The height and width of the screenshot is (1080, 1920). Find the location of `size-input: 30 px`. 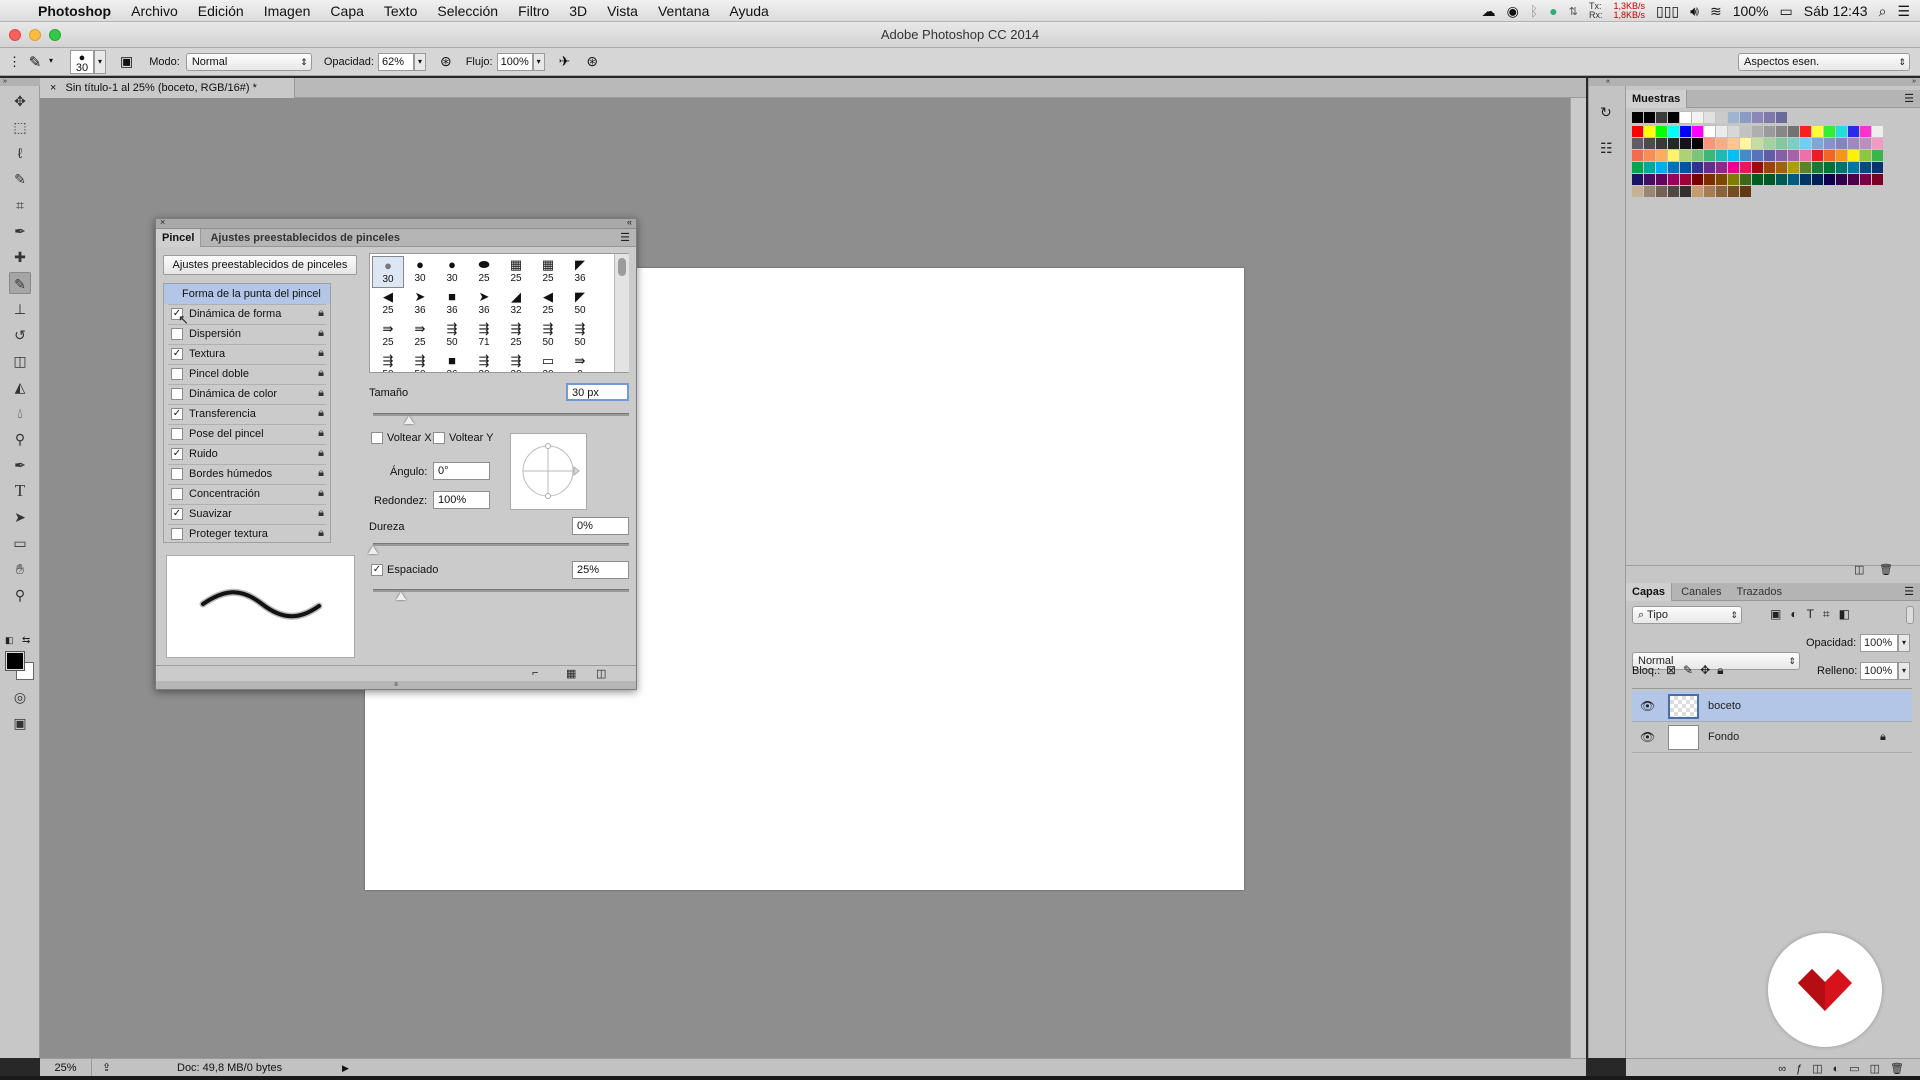

size-input: 30 px is located at coordinates (597, 392).